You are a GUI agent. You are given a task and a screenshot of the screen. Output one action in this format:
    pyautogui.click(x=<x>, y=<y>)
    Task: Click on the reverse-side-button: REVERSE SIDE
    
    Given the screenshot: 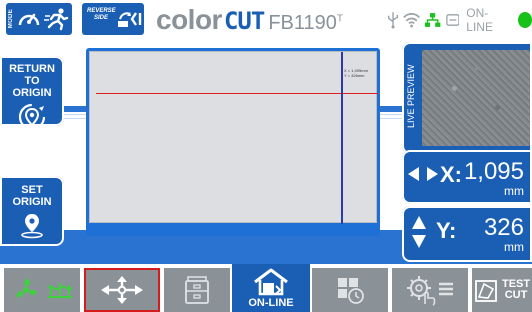 What is the action you would take?
    pyautogui.click(x=113, y=19)
    